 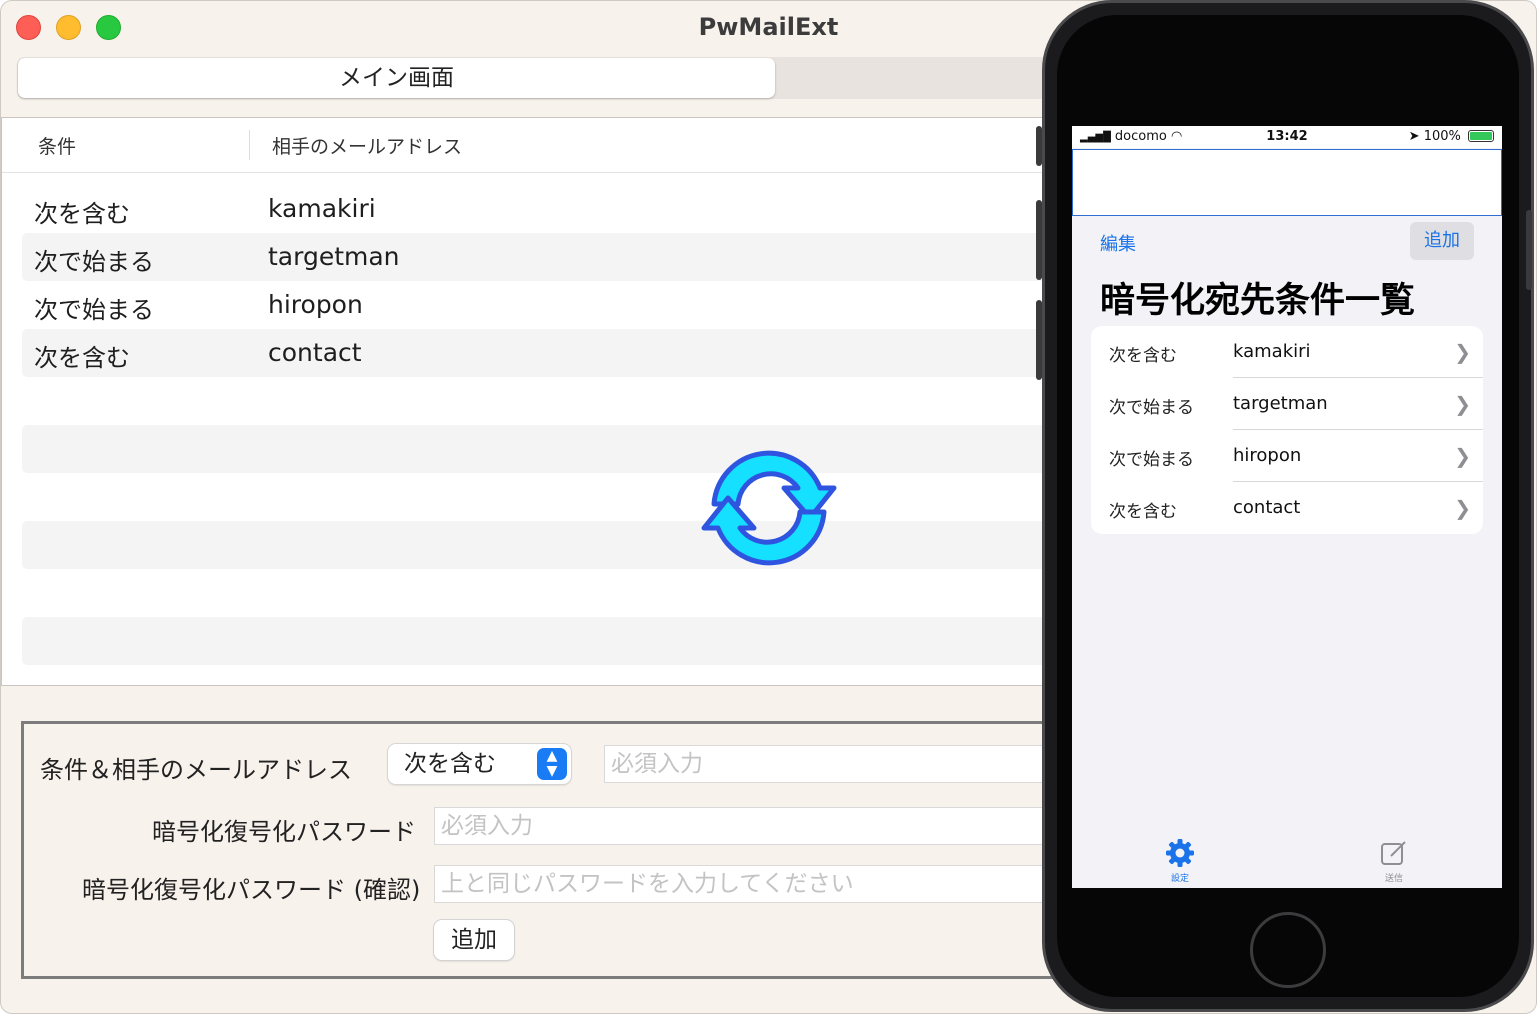 I want to click on edit-button: 編集, so click(x=1118, y=243).